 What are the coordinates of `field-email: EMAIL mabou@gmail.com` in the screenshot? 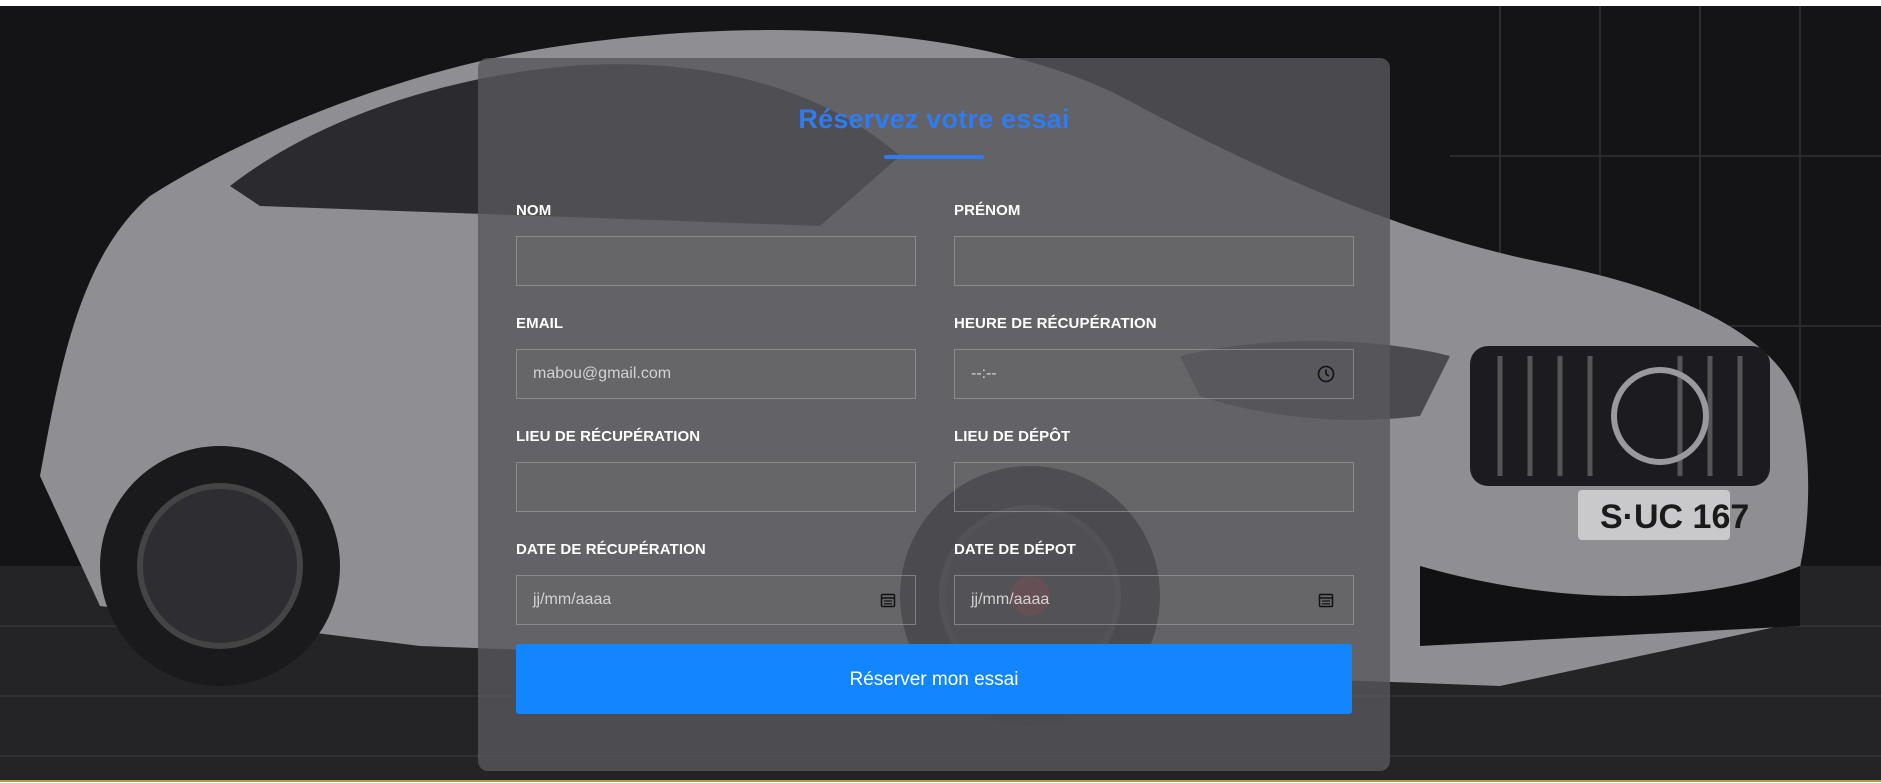 It's located at (716, 356).